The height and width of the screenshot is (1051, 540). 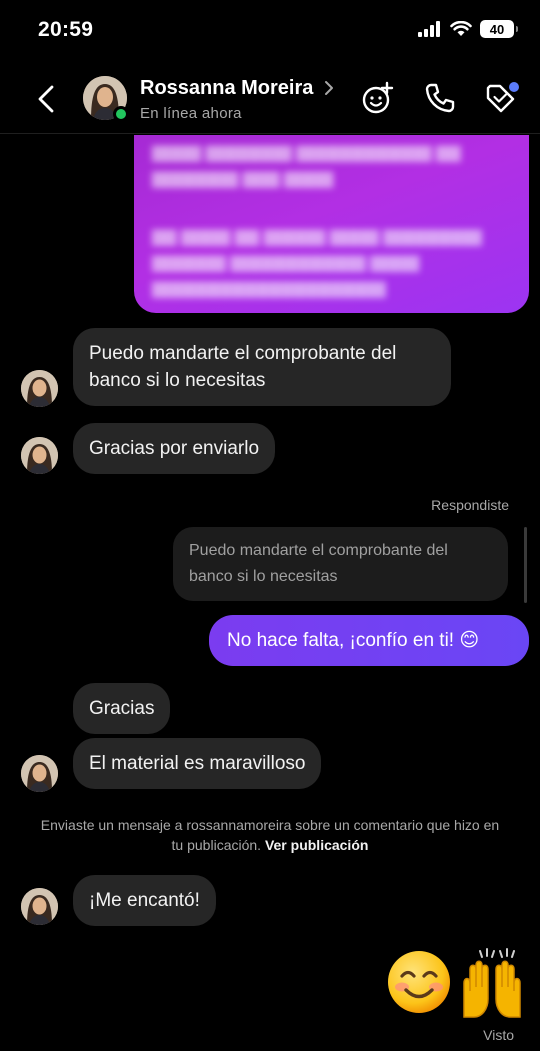 I want to click on contact-avatar, so click(x=106, y=99).